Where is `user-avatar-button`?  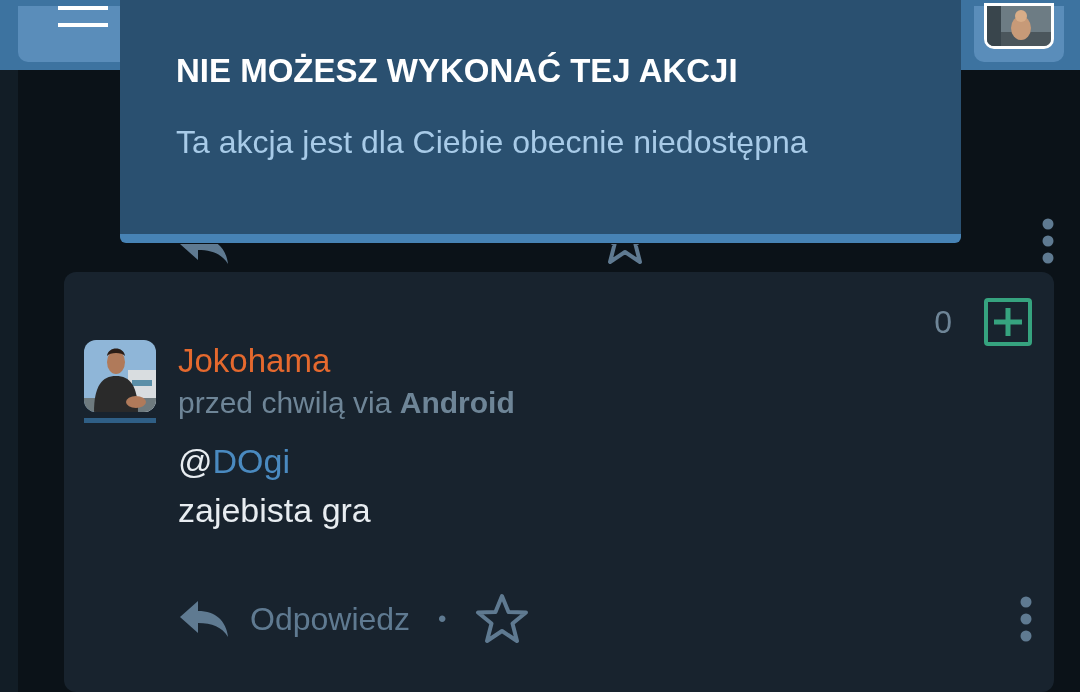 user-avatar-button is located at coordinates (1019, 34).